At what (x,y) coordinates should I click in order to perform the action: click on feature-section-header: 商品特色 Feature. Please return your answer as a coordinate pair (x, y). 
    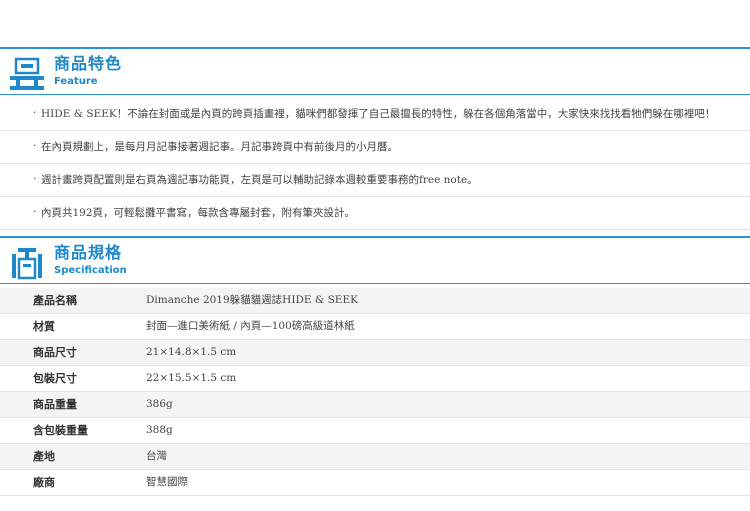
    Looking at the image, I should click on (375, 72).